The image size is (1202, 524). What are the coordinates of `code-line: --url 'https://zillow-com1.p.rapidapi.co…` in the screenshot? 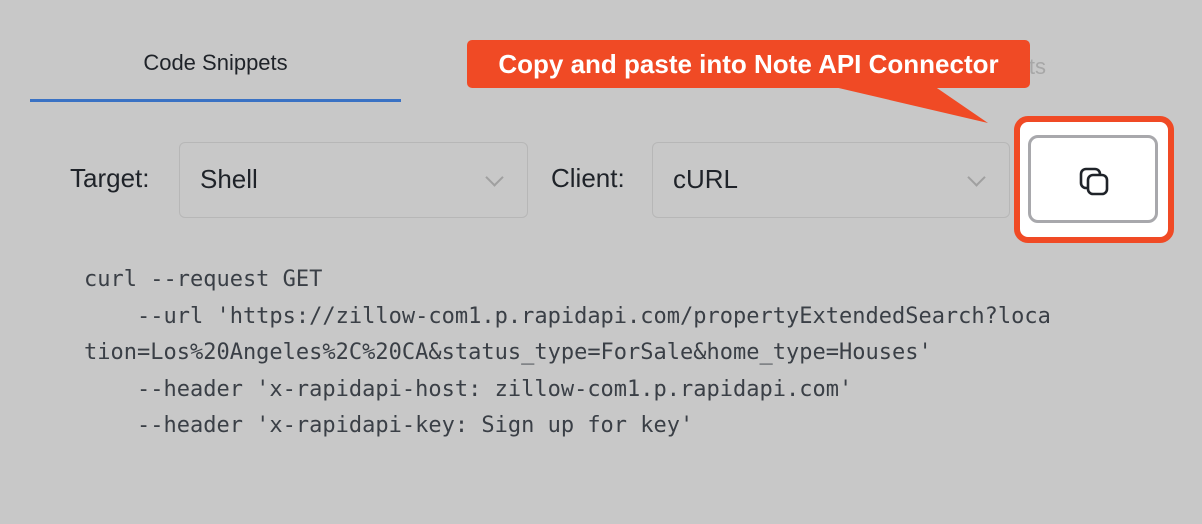 It's located at (567, 316).